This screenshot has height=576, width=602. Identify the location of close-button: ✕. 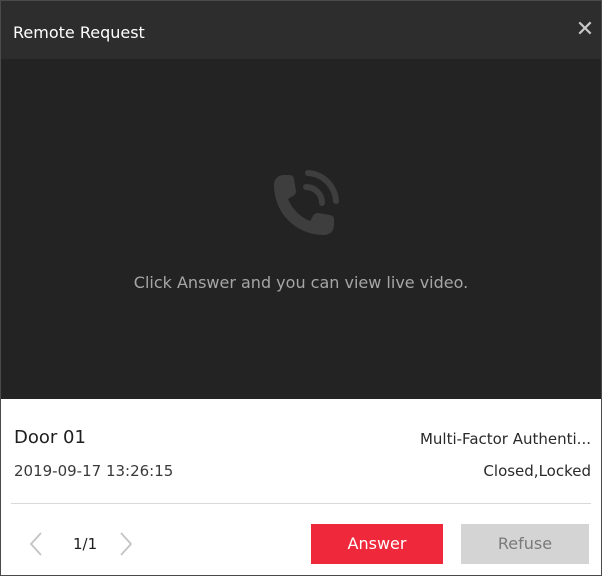
(585, 30).